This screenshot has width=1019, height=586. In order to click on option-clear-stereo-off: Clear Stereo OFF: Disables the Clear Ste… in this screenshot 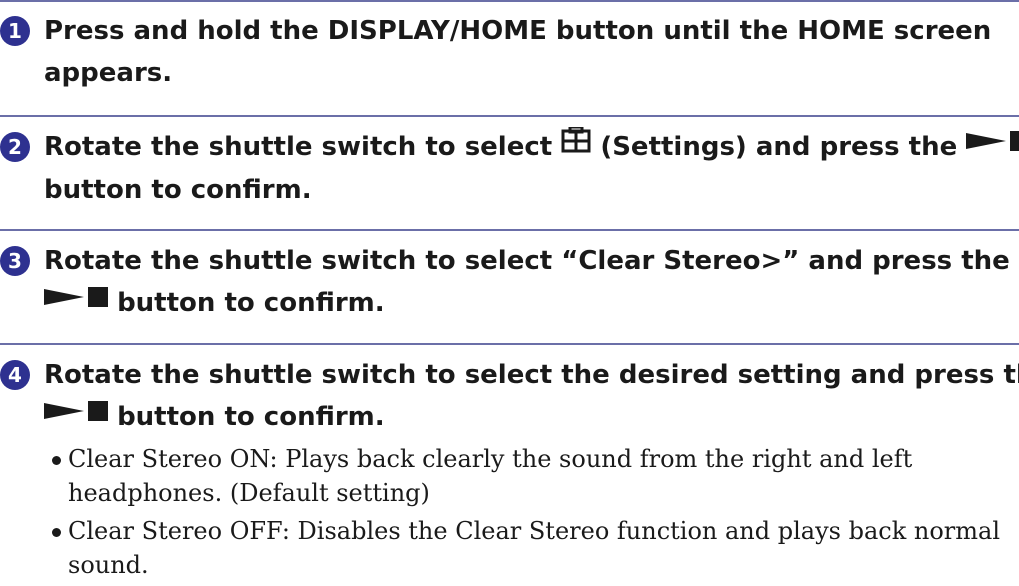, I will do `click(534, 548)`.